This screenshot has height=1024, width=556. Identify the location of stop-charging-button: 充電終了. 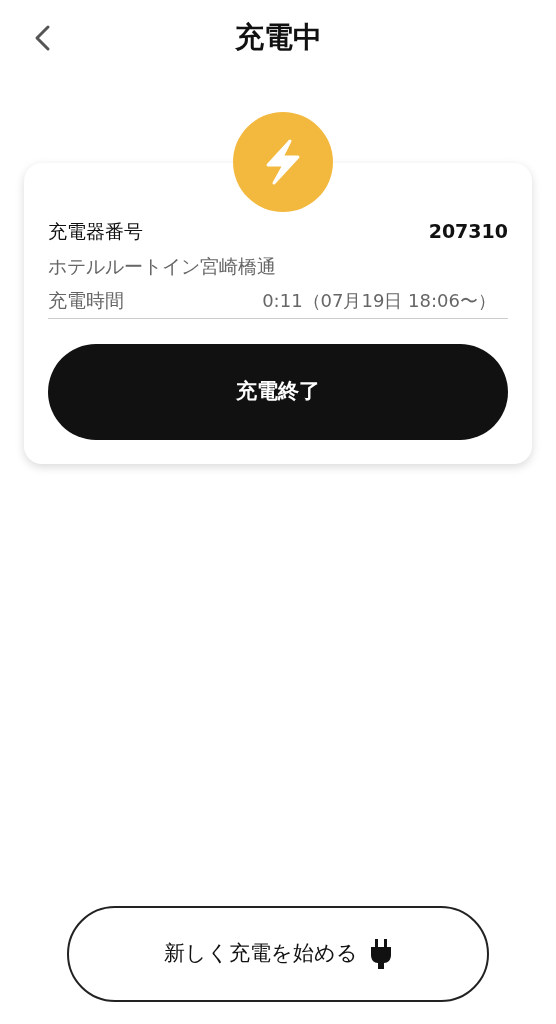
(278, 392).